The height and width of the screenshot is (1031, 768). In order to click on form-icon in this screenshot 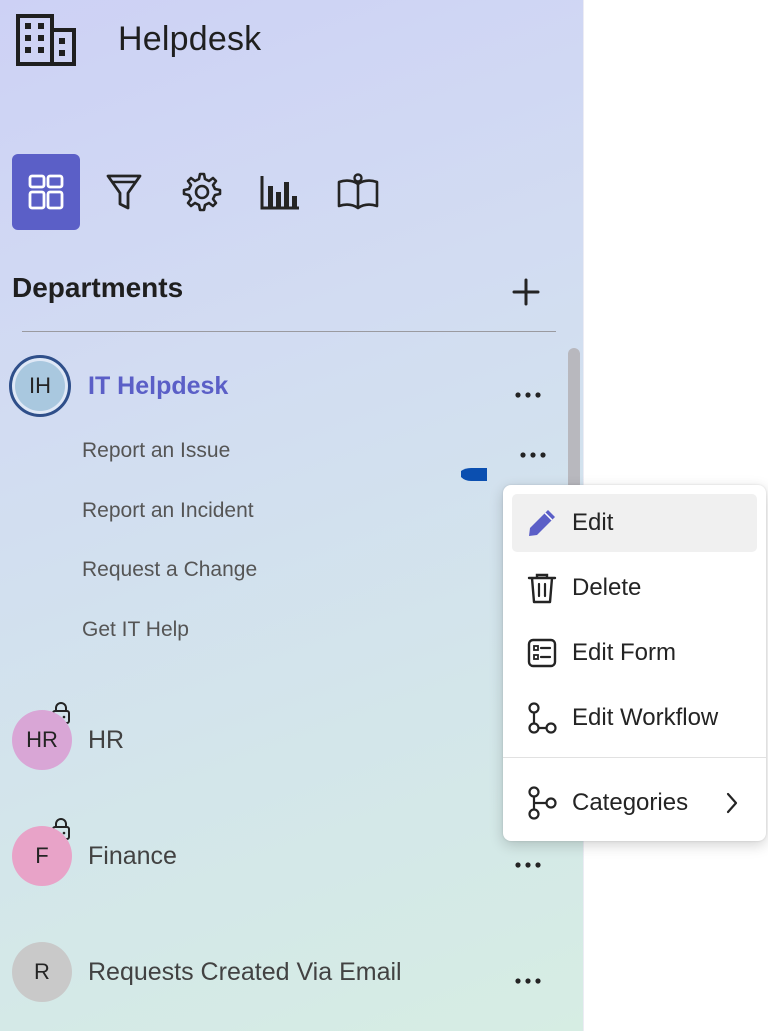, I will do `click(542, 653)`.